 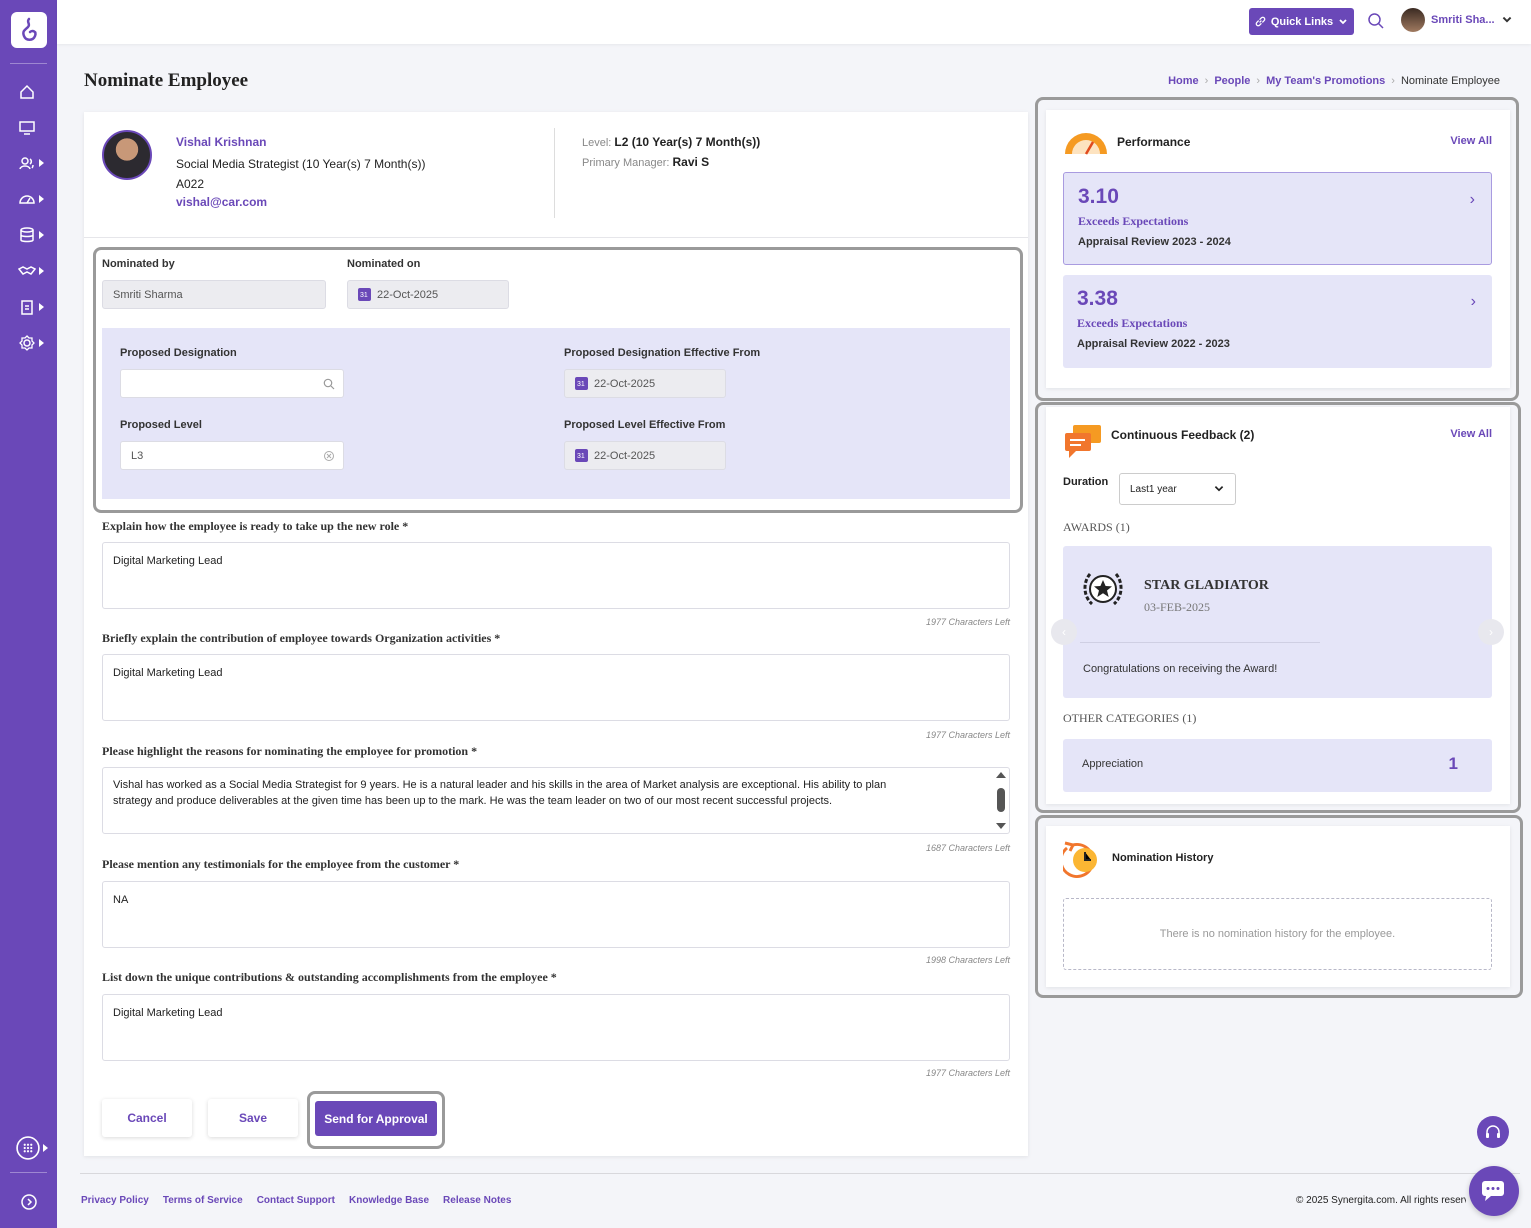 What do you see at coordinates (1096, 527) in the screenshot?
I see `awards-caption: AWARDS (1)` at bounding box center [1096, 527].